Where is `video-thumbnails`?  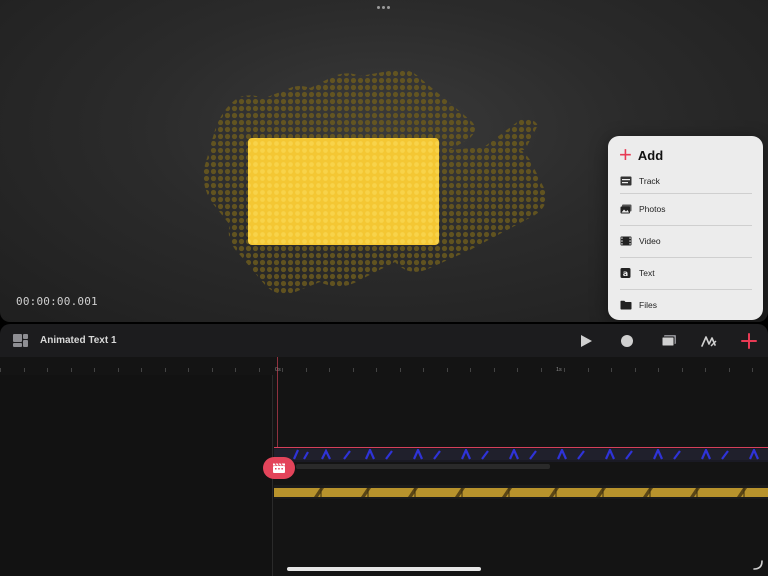
video-thumbnails is located at coordinates (521, 492).